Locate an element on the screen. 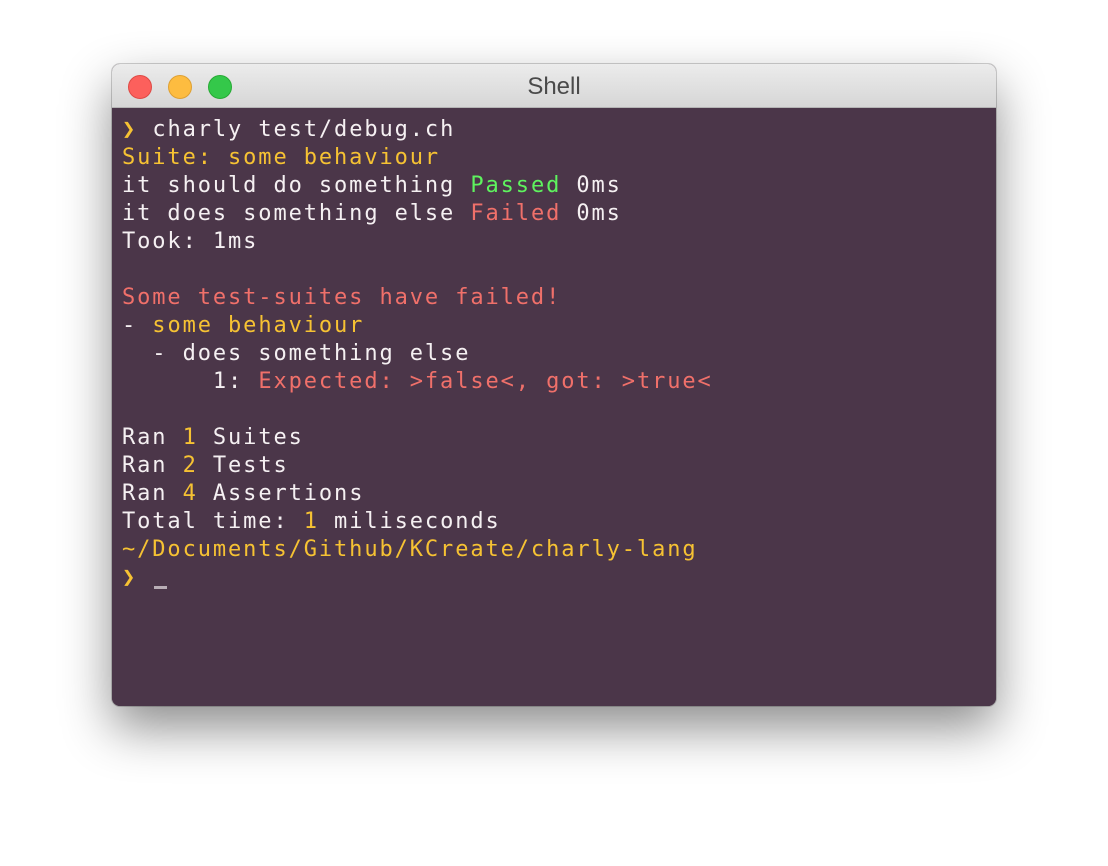 This screenshot has height=866, width=1108. failed-test-line: - does something else is located at coordinates (296, 353).